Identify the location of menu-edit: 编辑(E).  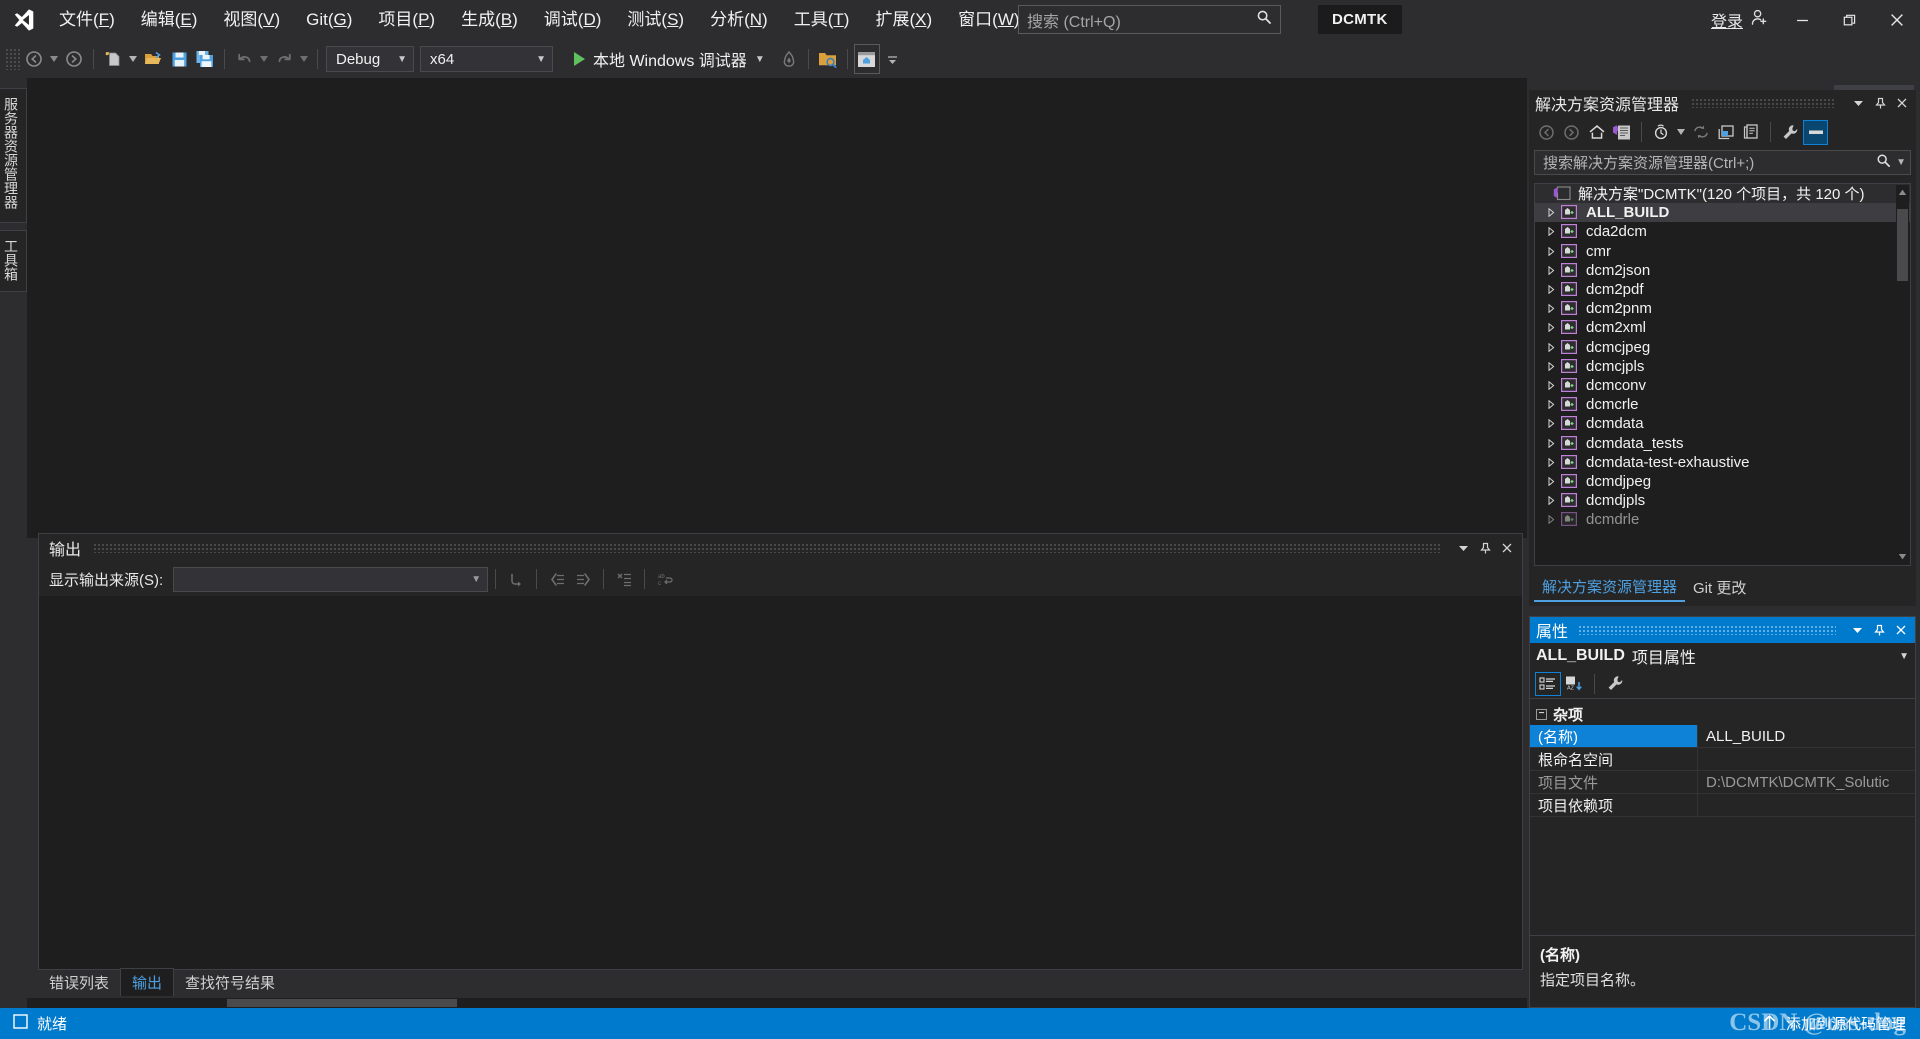
(169, 20).